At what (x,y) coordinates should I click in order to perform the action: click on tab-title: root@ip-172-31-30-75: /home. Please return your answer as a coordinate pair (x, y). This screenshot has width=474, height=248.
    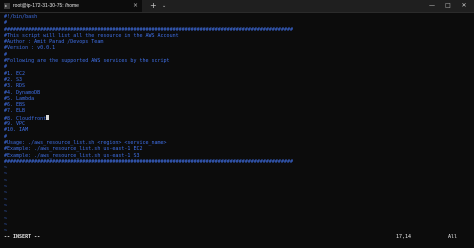
    Looking at the image, I should click on (46, 6).